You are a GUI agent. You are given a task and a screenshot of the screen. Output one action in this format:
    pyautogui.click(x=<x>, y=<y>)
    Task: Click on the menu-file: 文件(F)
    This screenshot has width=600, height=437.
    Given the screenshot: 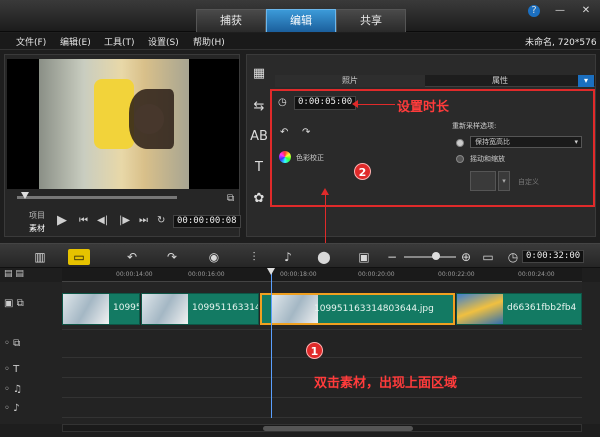 What is the action you would take?
    pyautogui.click(x=31, y=41)
    